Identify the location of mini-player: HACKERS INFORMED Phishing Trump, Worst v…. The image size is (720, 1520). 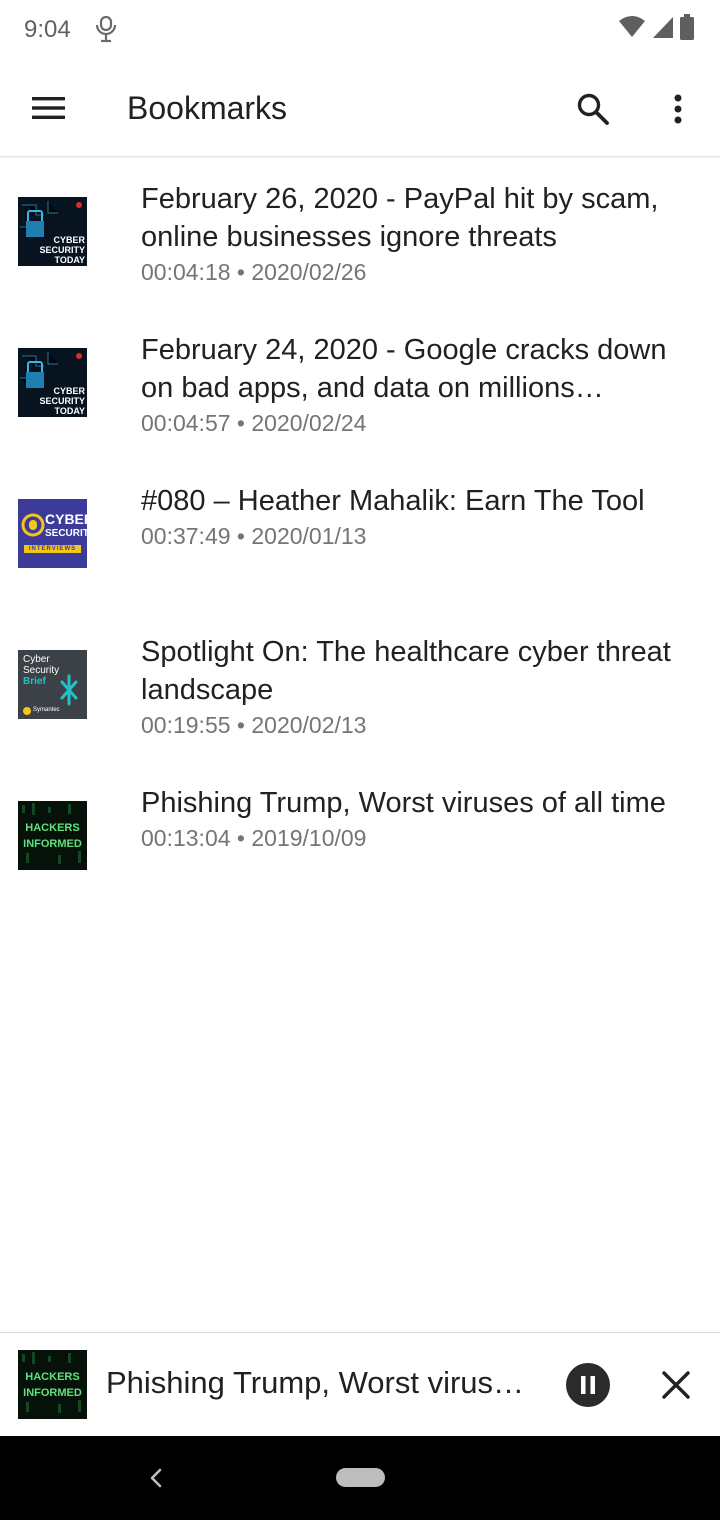
(360, 1384).